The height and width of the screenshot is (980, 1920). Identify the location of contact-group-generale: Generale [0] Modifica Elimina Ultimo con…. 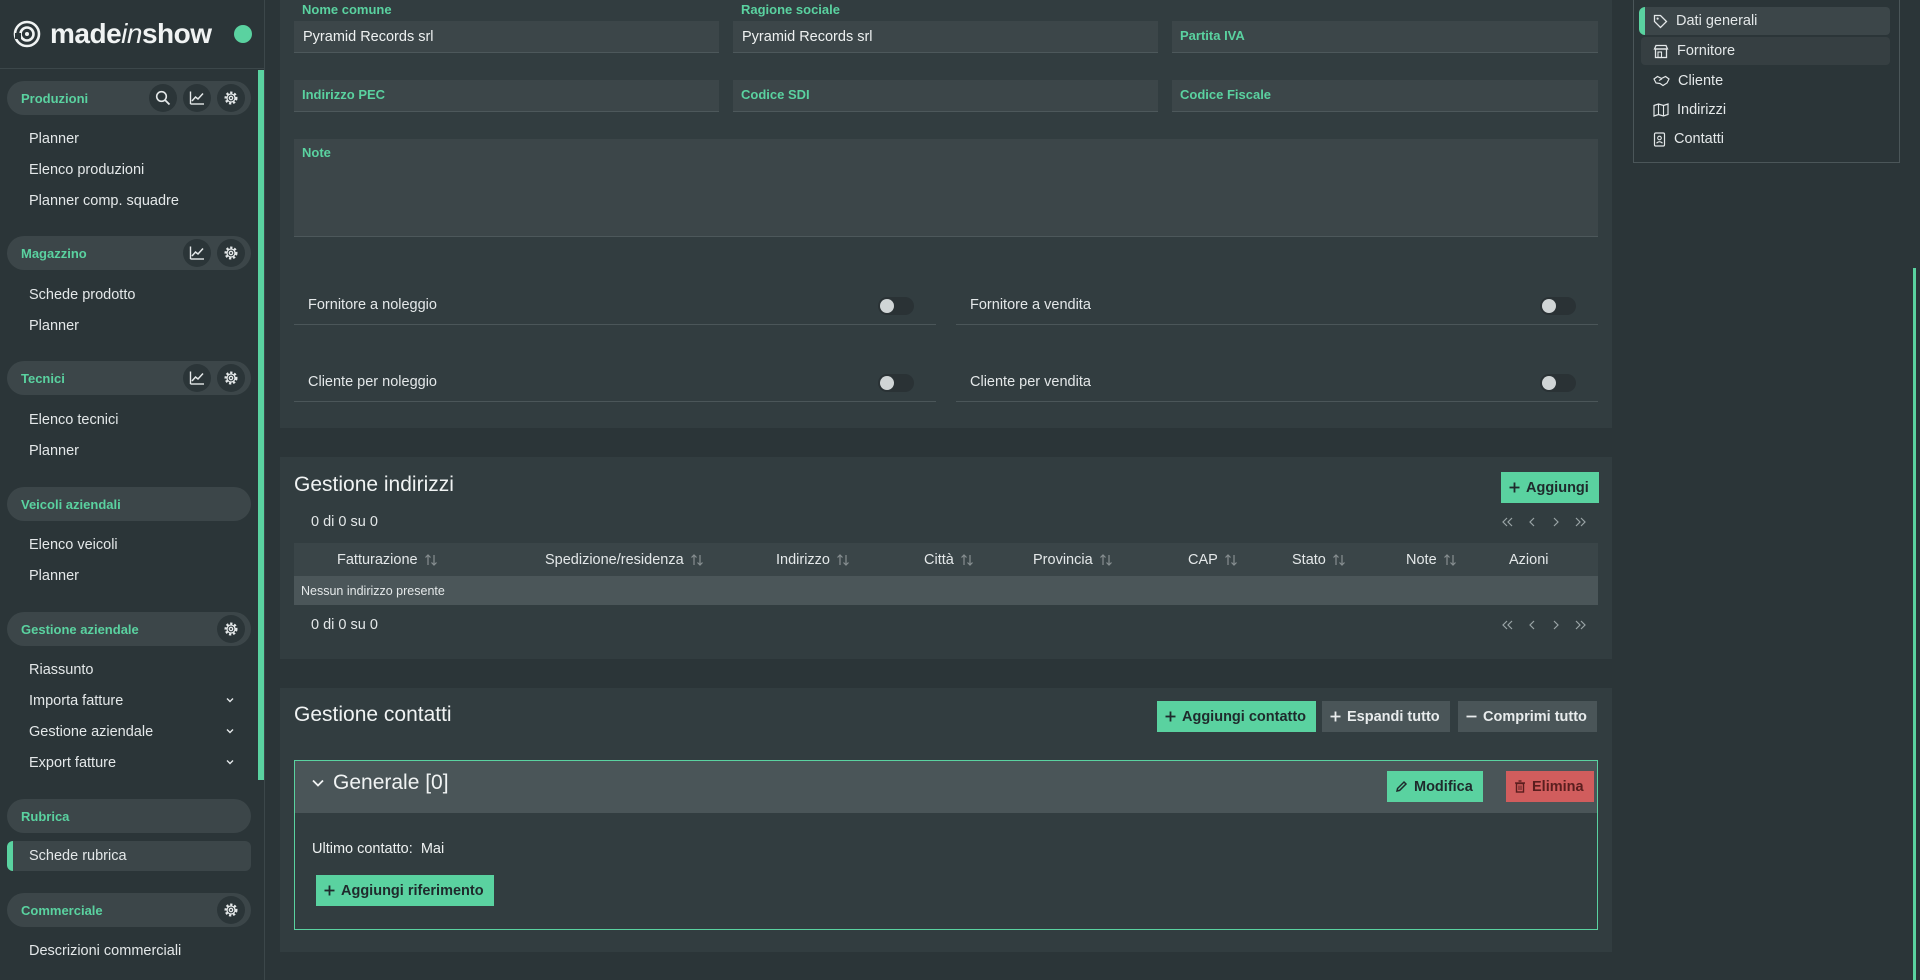
(946, 845).